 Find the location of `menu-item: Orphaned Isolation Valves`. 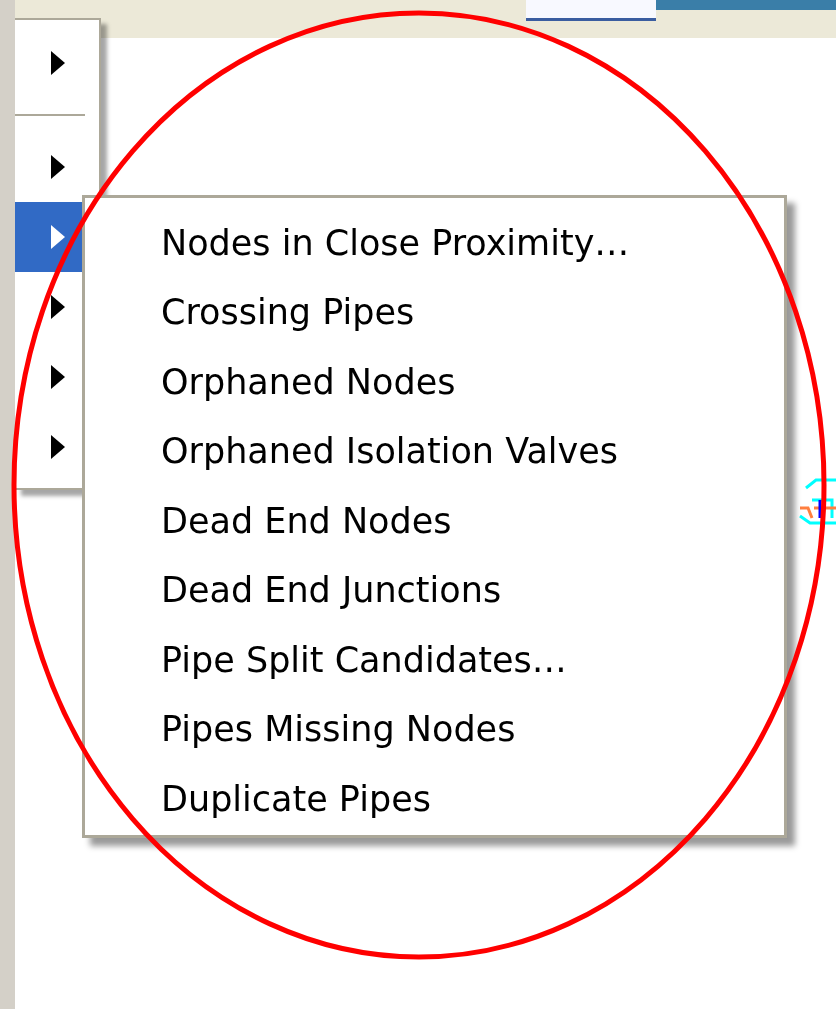

menu-item: Orphaned Isolation Valves is located at coordinates (434, 451).